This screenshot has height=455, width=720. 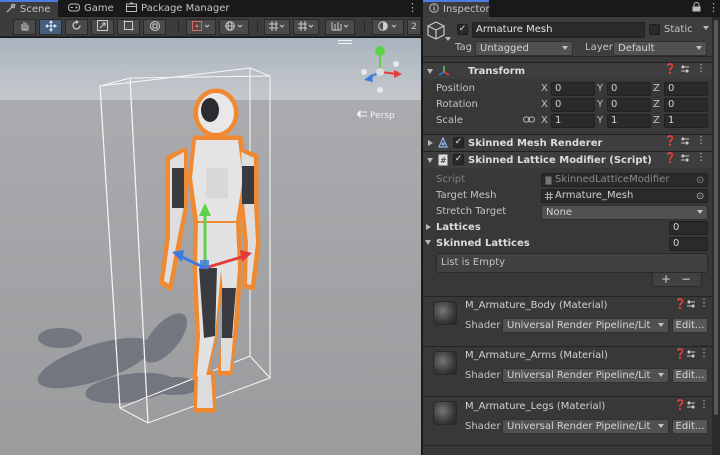 What do you see at coordinates (483, 243) in the screenshot?
I see `skinned-lattices-label: Skinned Lattices` at bounding box center [483, 243].